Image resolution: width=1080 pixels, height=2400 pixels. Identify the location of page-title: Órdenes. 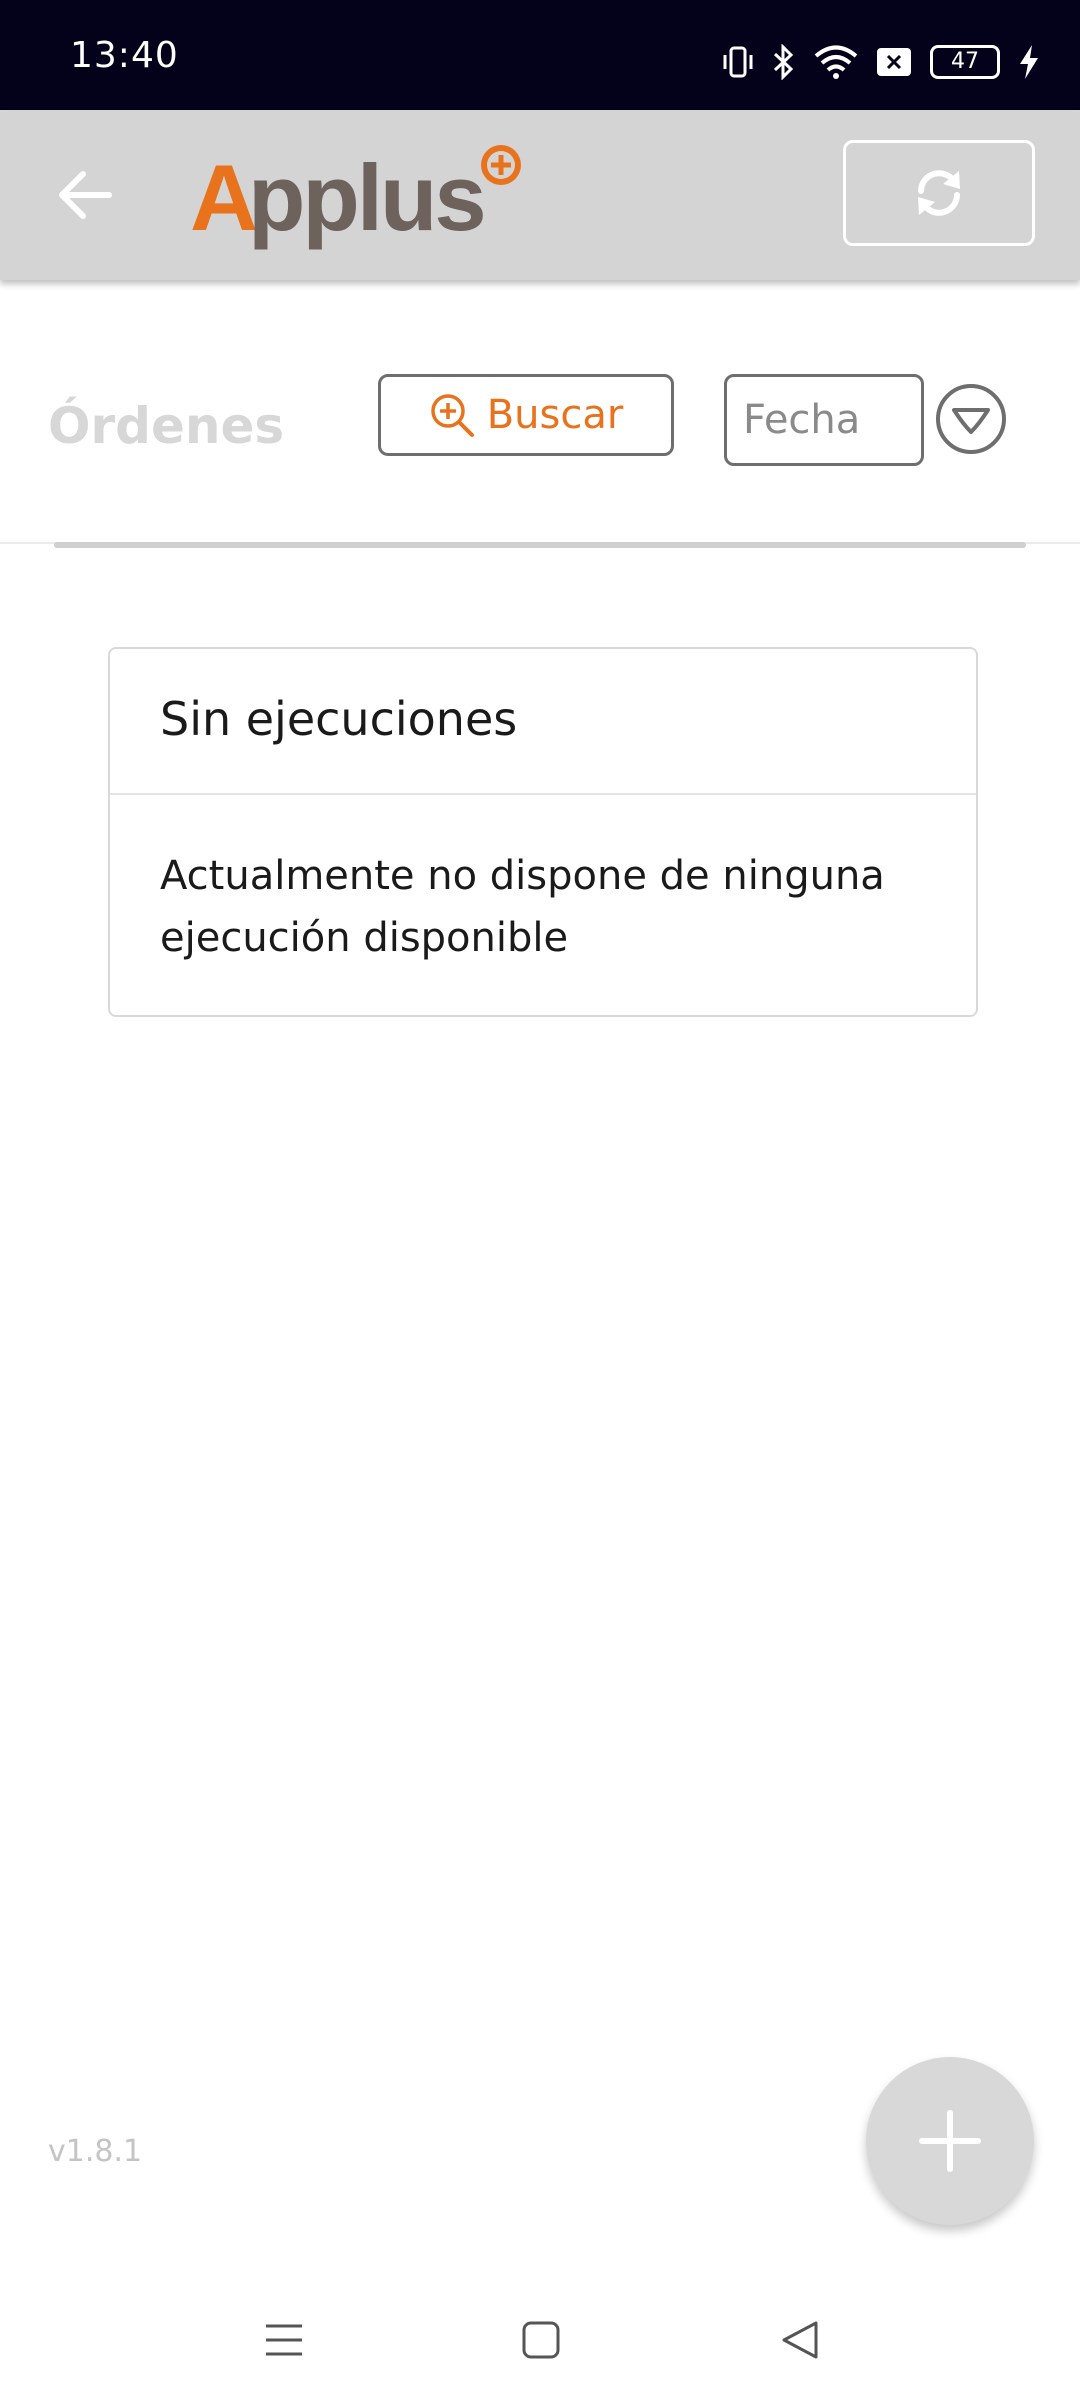
(166, 426).